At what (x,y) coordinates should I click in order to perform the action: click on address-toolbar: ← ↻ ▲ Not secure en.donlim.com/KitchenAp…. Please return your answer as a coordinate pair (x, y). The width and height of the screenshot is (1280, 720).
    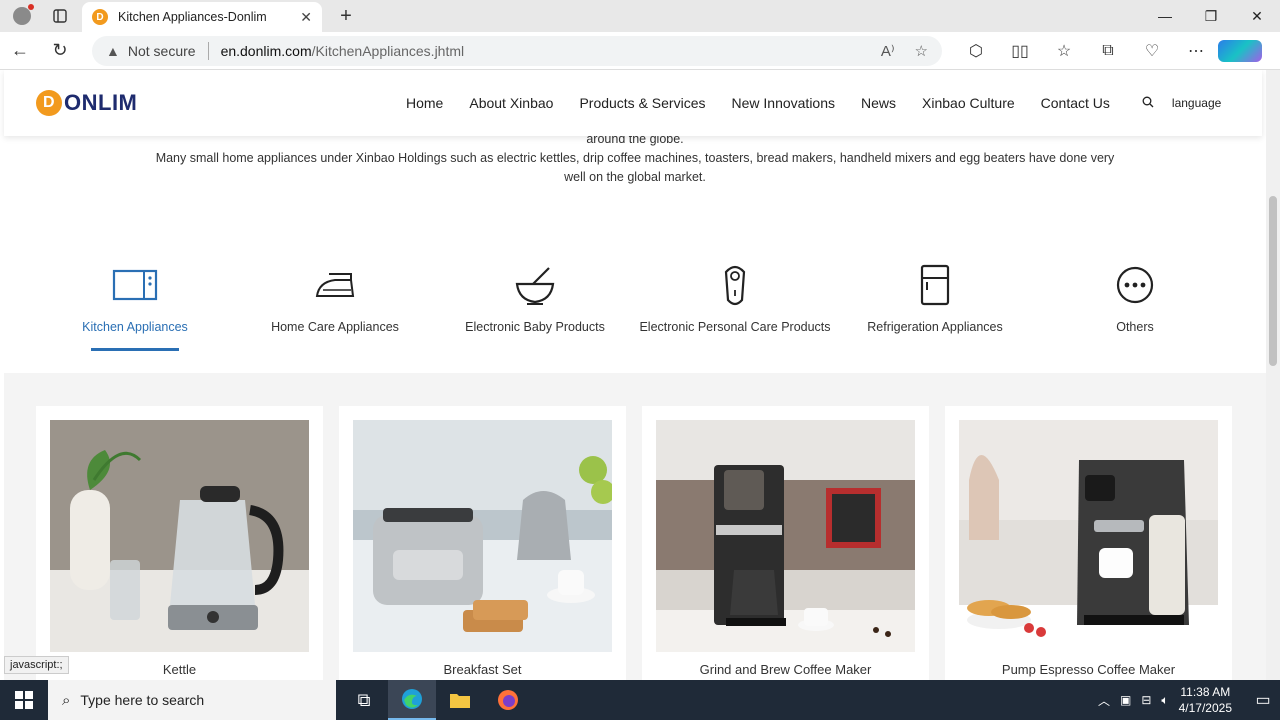
    Looking at the image, I should click on (640, 51).